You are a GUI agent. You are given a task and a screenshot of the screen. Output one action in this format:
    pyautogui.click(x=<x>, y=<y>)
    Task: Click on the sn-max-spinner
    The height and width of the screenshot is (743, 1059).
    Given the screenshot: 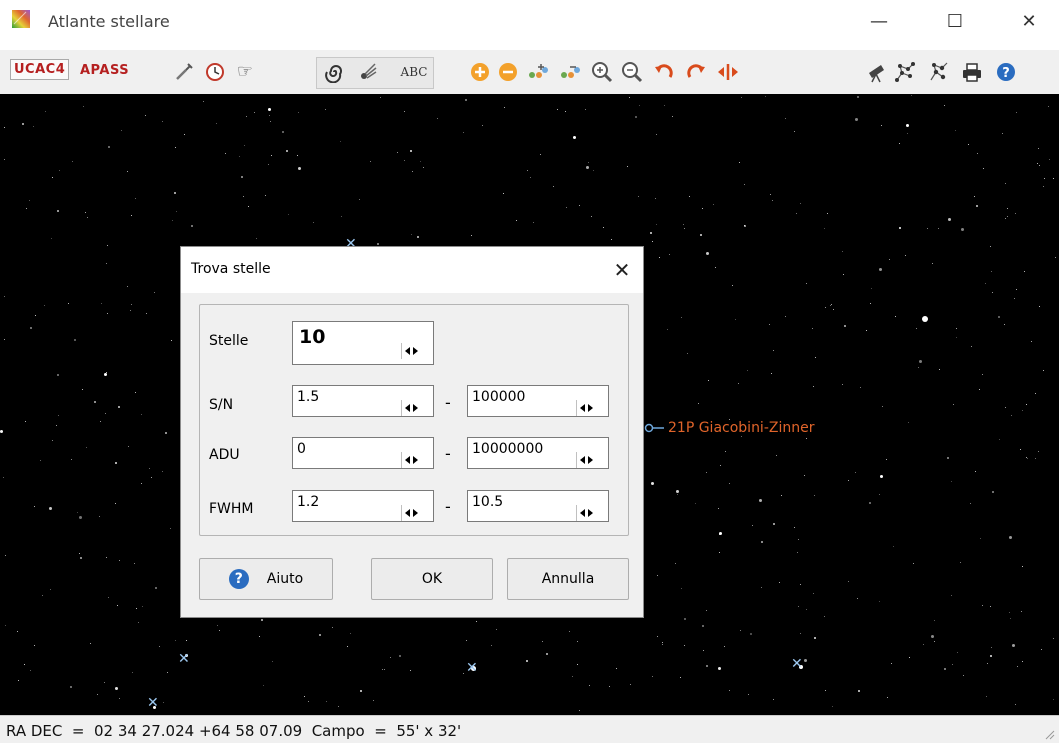 What is the action you would take?
    pyautogui.click(x=585, y=408)
    